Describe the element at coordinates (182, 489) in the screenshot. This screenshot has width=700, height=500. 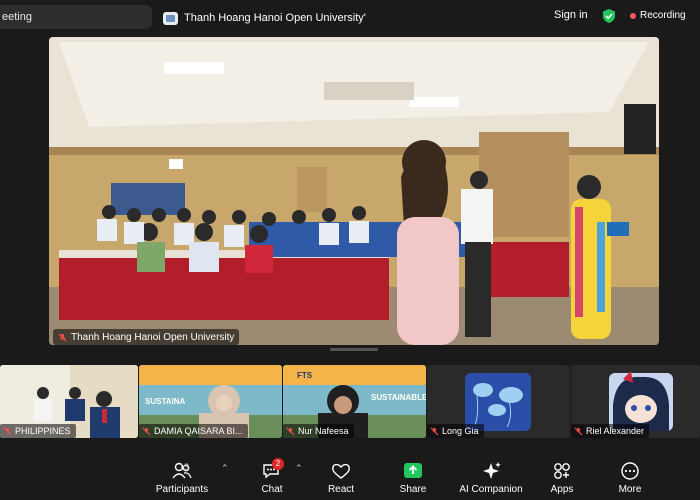
I see `participants-label: Participants` at that location.